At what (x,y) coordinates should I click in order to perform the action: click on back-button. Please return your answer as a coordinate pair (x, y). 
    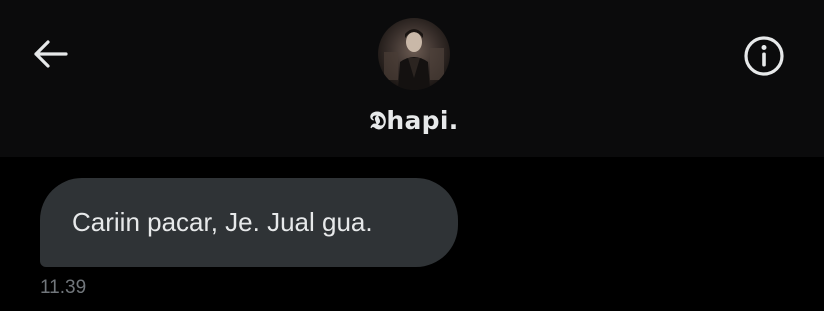
    Looking at the image, I should click on (50, 54).